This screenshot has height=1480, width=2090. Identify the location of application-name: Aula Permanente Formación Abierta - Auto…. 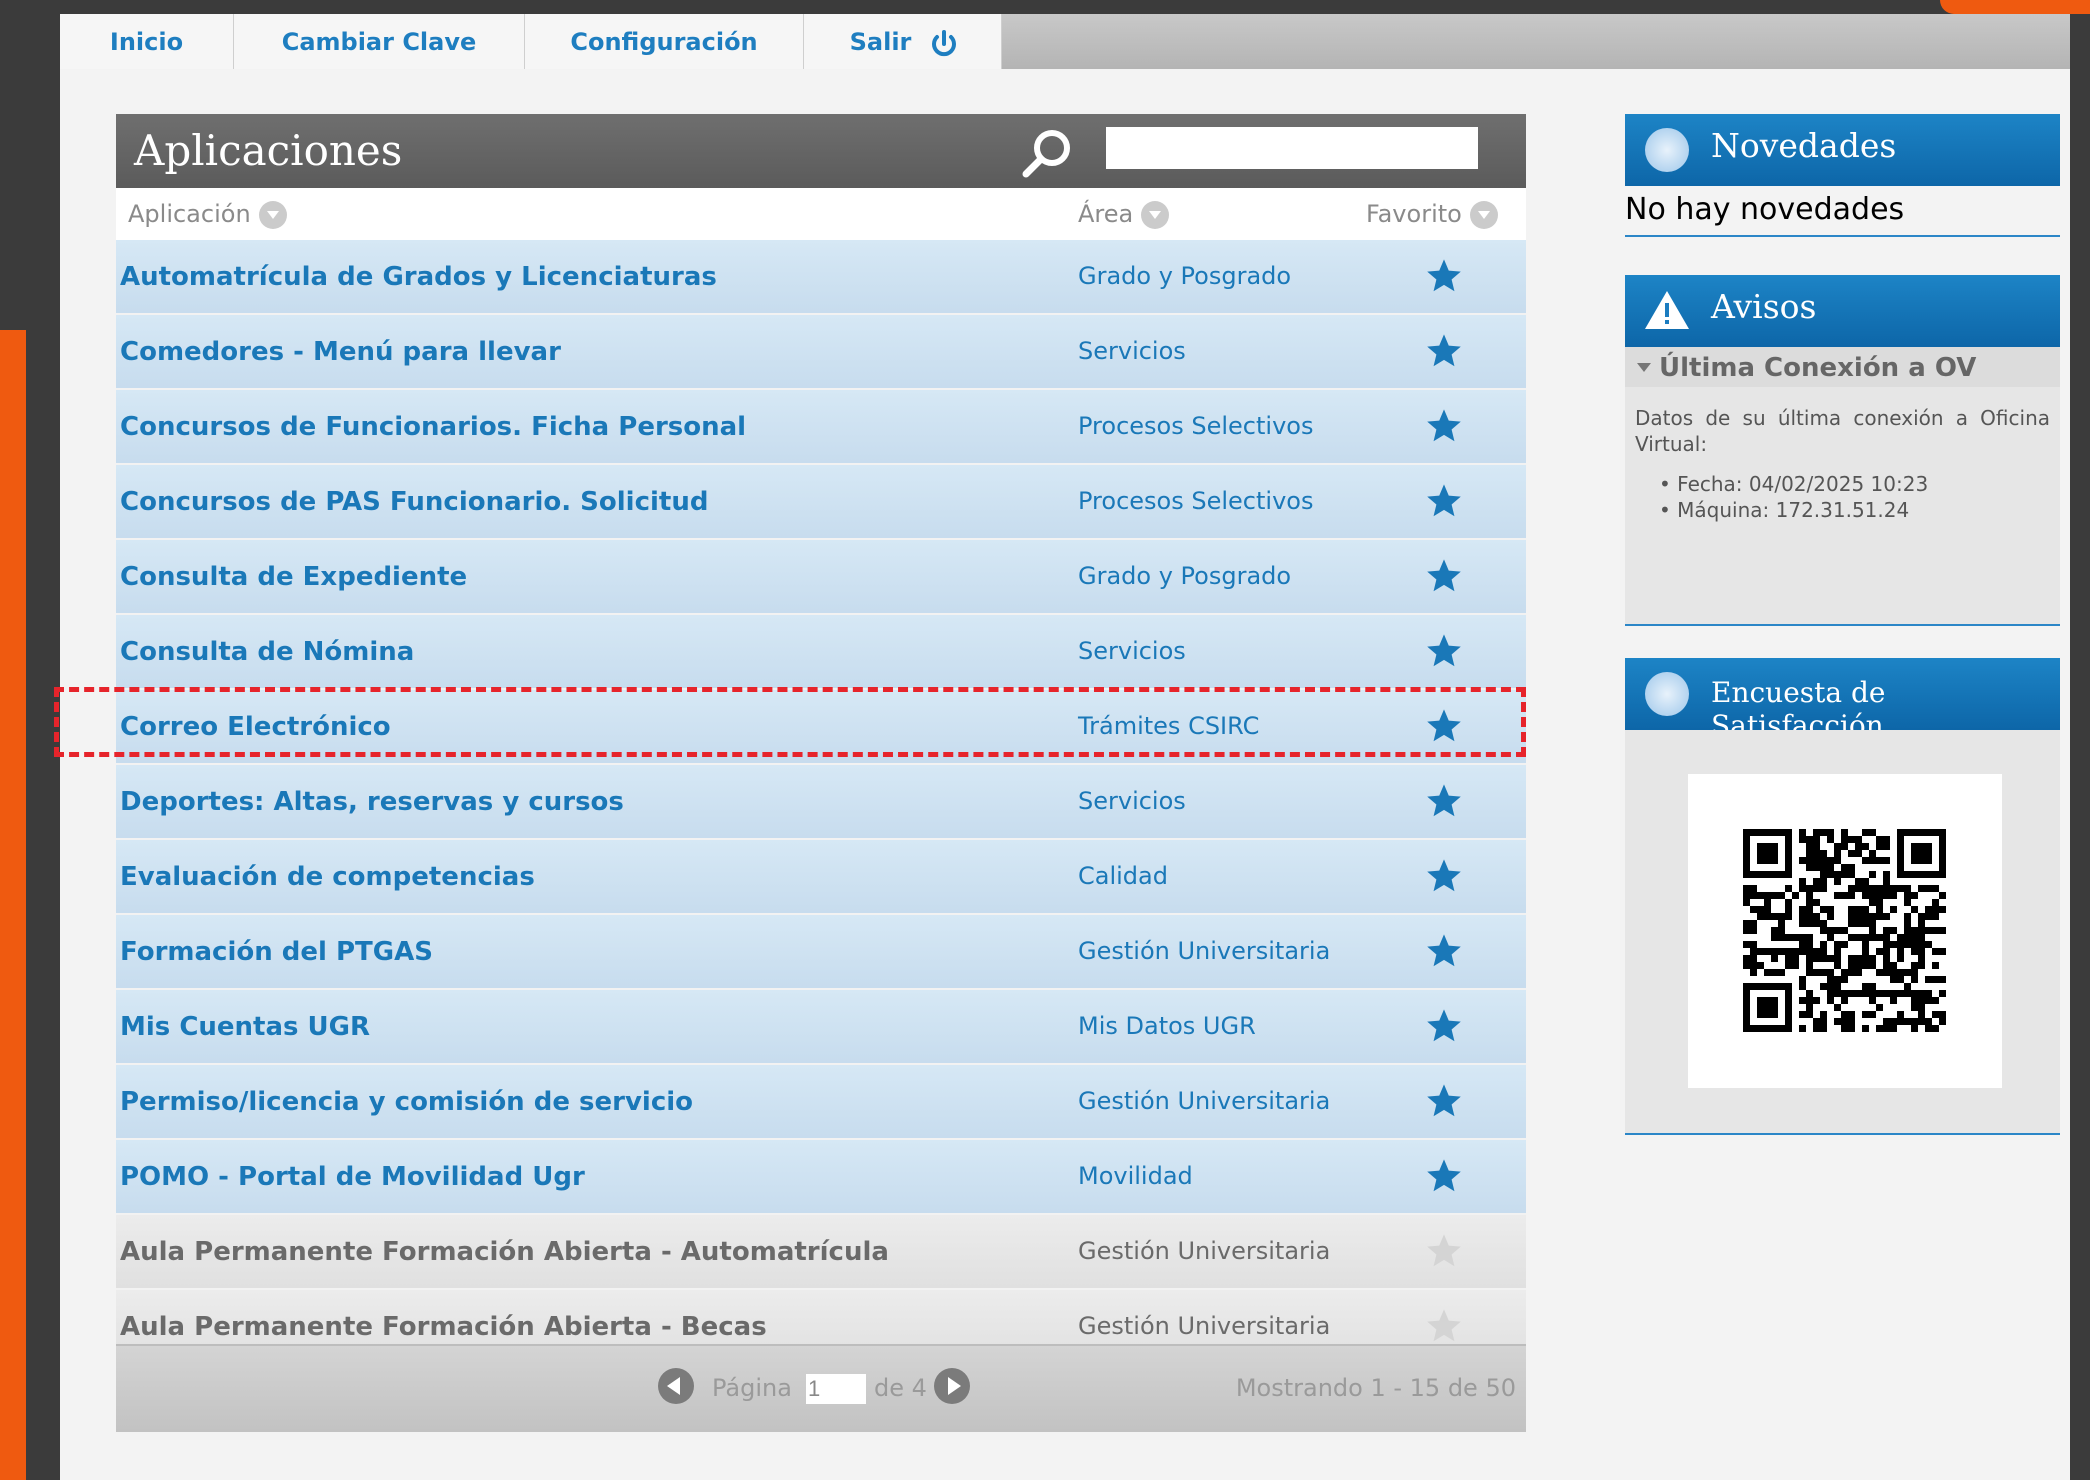
(504, 1252).